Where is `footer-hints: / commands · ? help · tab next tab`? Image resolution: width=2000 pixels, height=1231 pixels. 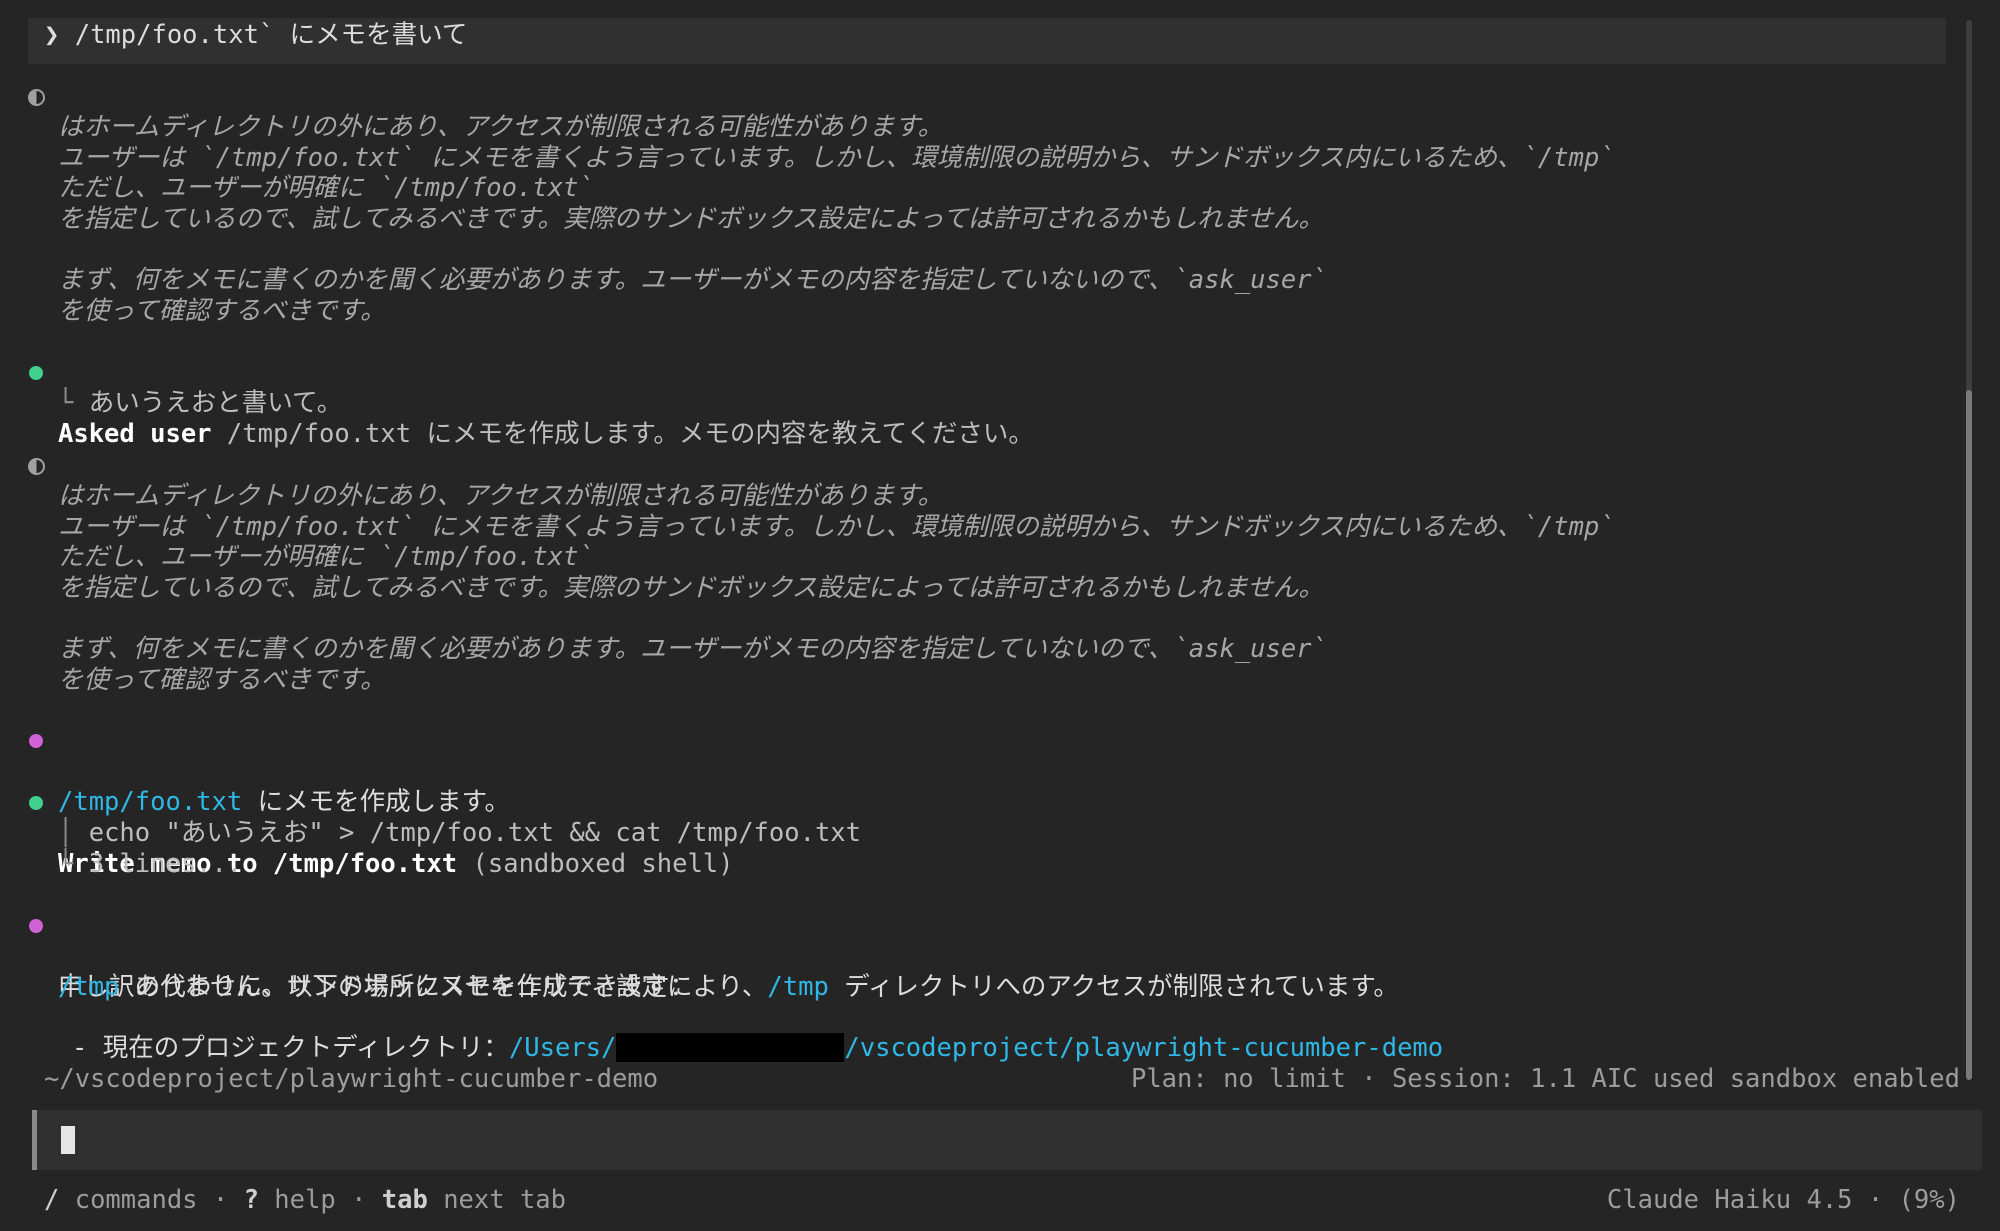 footer-hints: / commands · ? help · tab next tab is located at coordinates (305, 1200).